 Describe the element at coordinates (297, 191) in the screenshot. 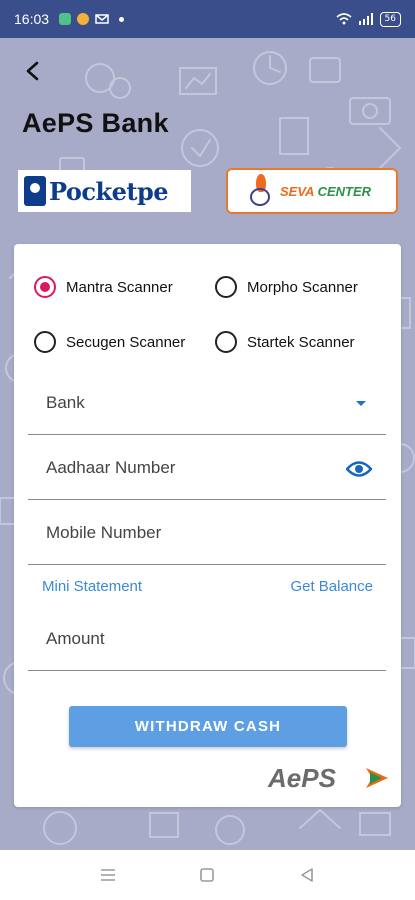

I see `seva-logo-word: SEVA` at that location.